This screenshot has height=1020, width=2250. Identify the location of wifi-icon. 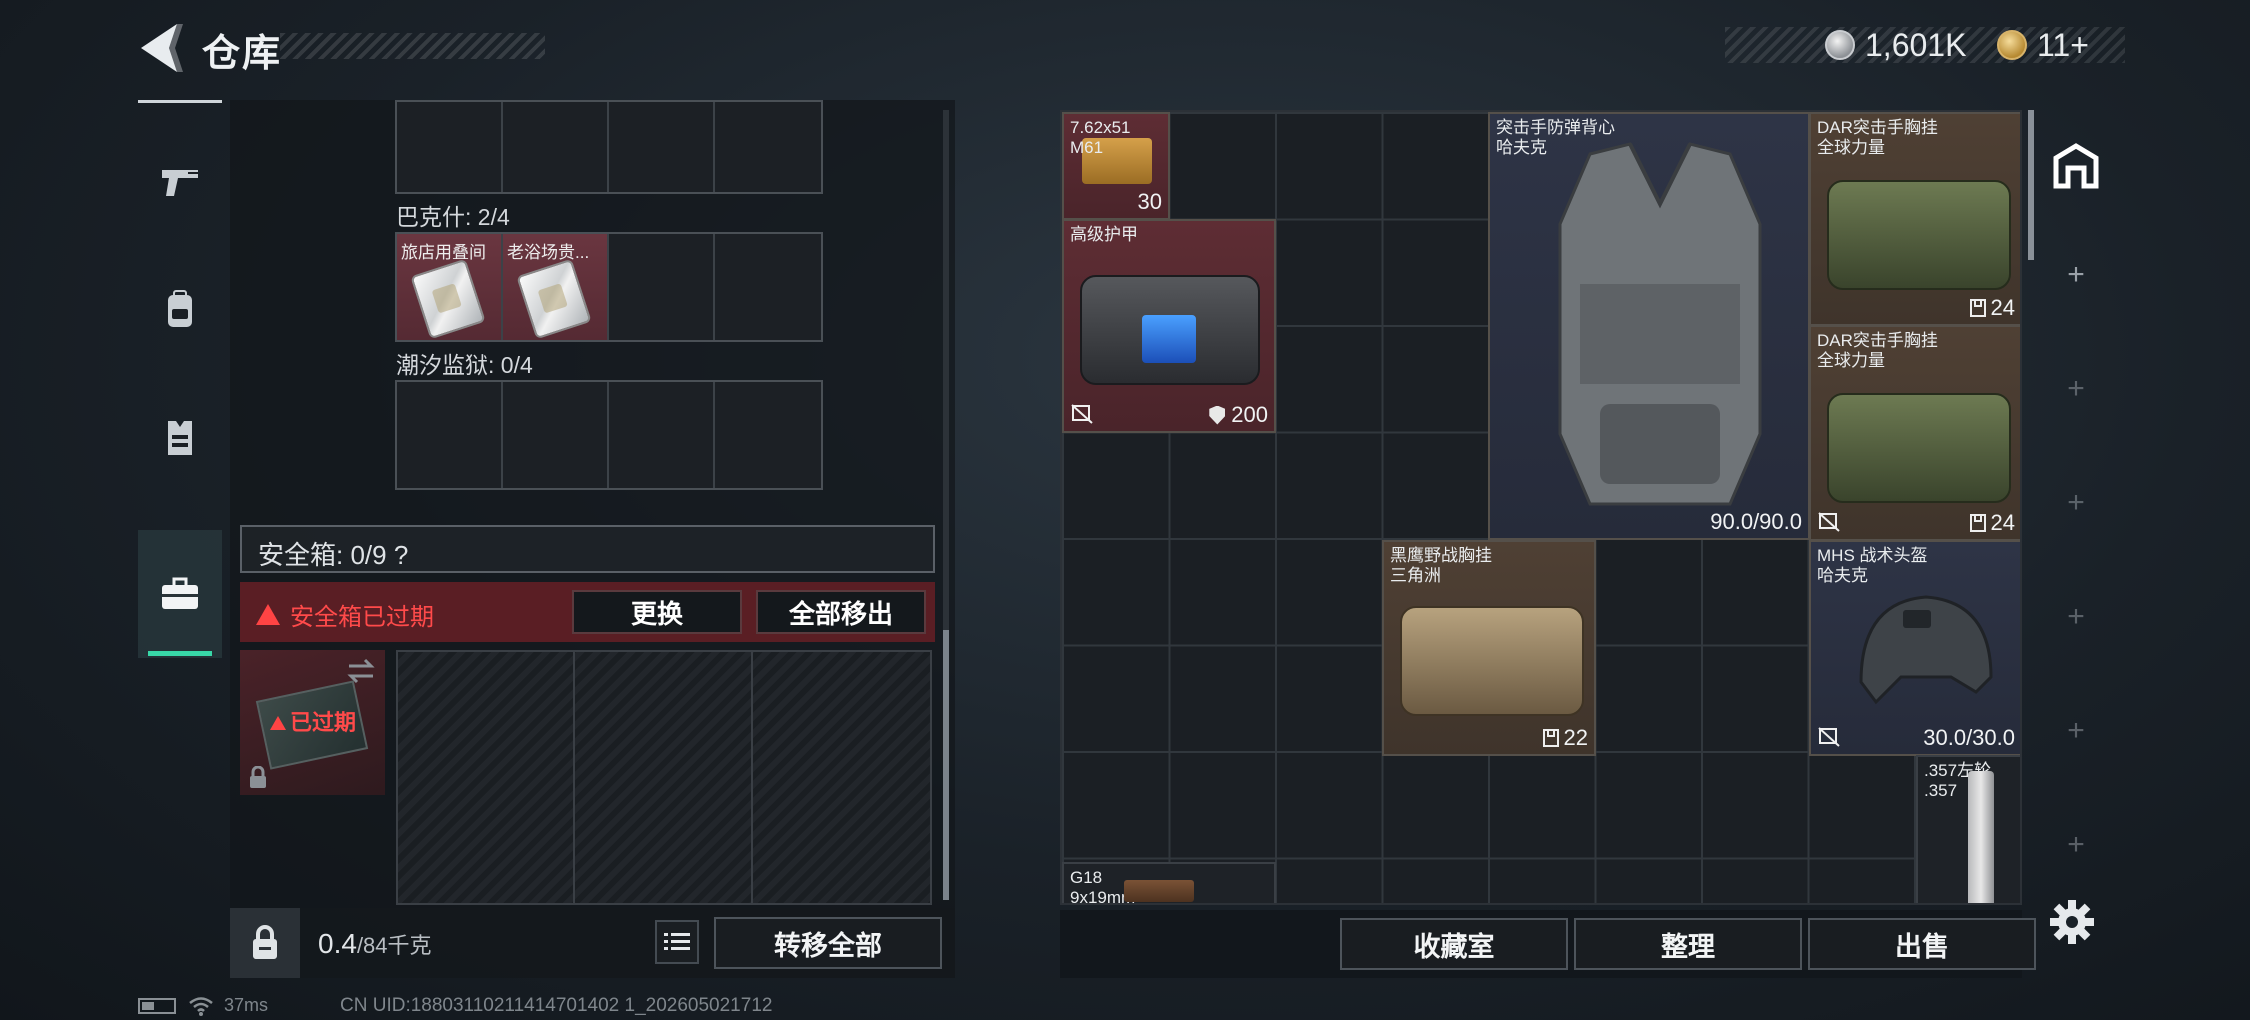
(201, 1006).